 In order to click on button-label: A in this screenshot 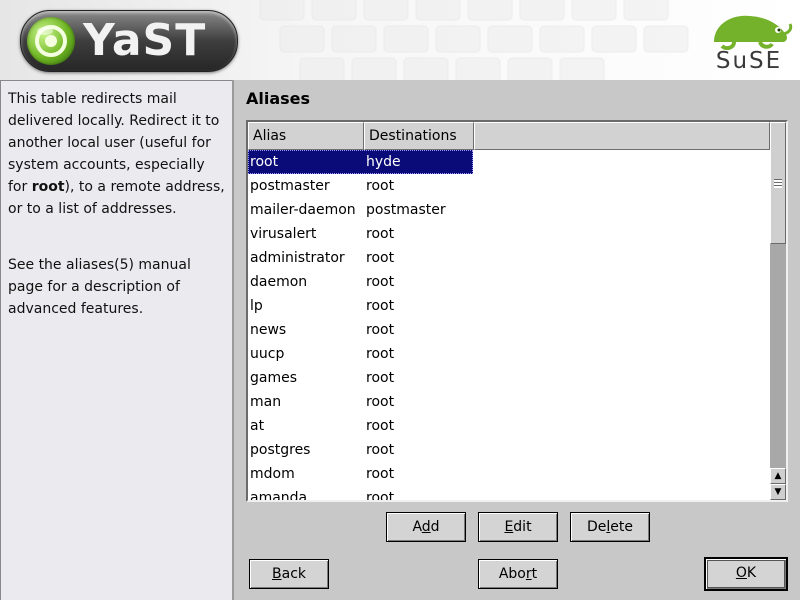, I will do `click(417, 527)`.